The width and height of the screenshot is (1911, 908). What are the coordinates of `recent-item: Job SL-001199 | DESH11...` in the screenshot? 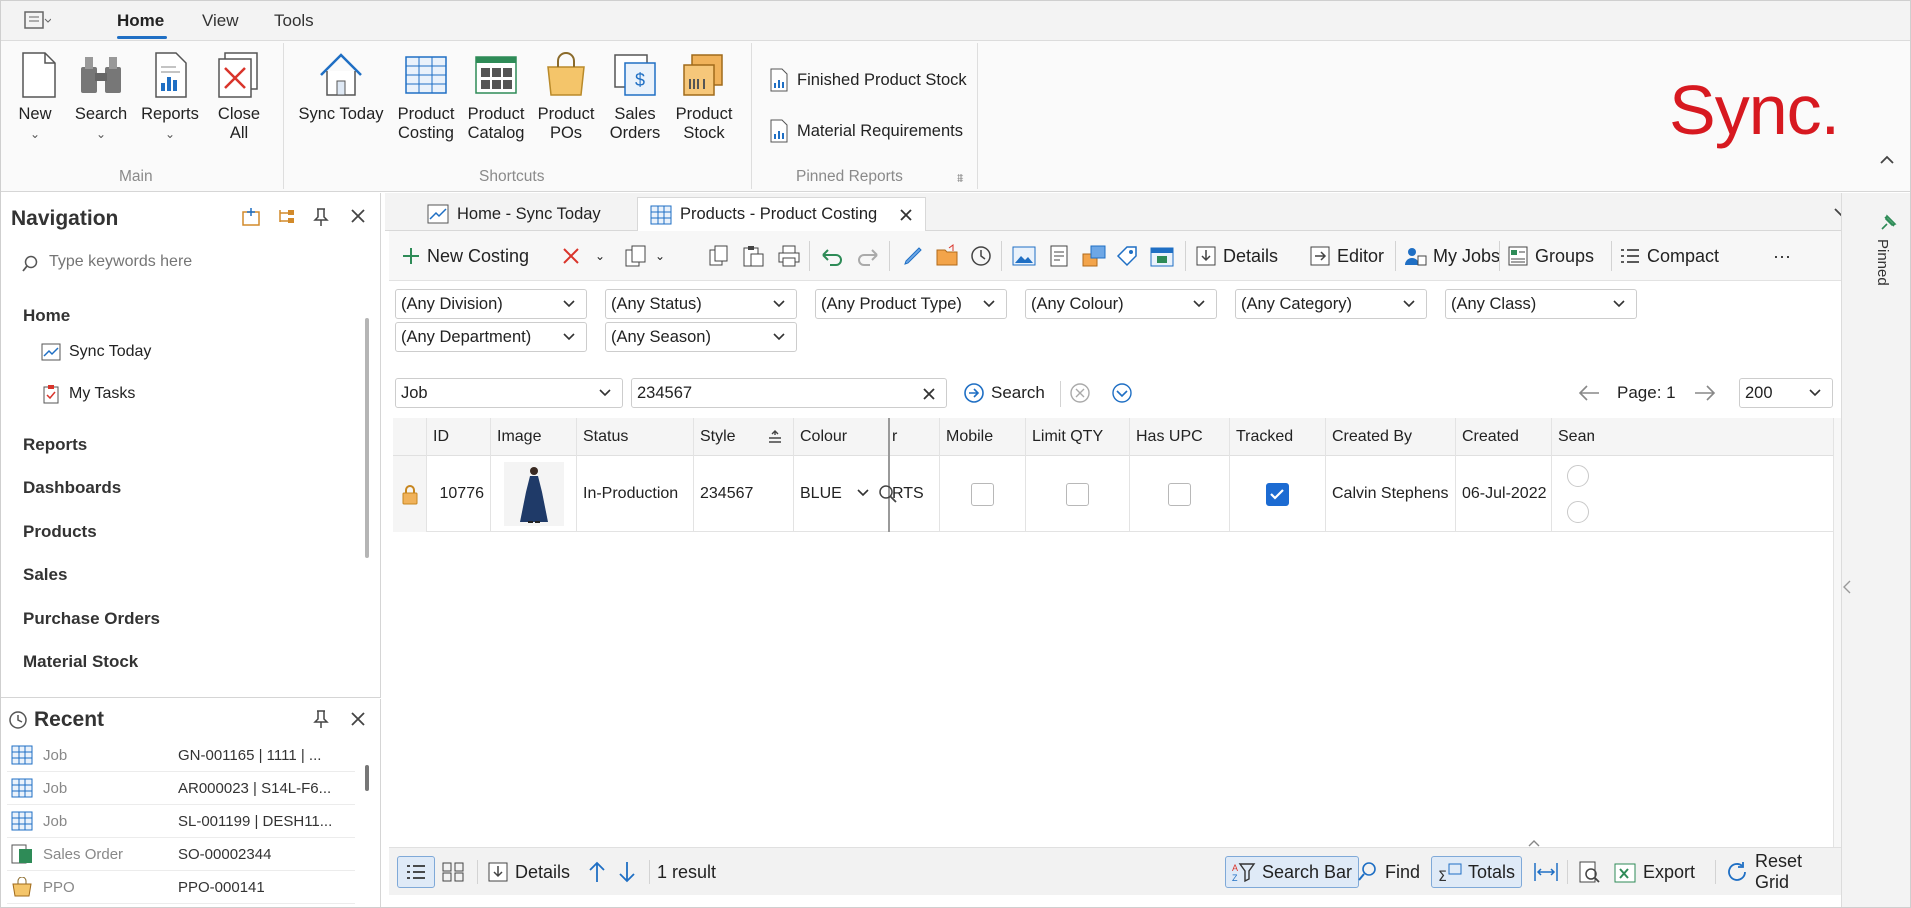 It's located at (181, 821).